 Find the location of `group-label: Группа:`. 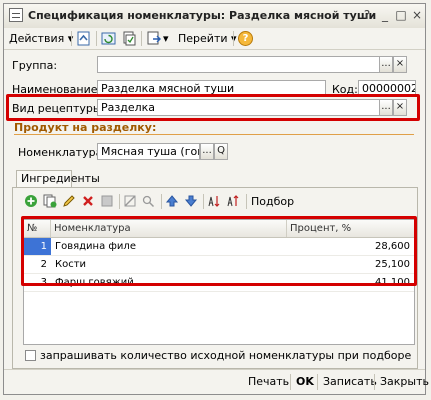

group-label: Группа: is located at coordinates (35, 65).